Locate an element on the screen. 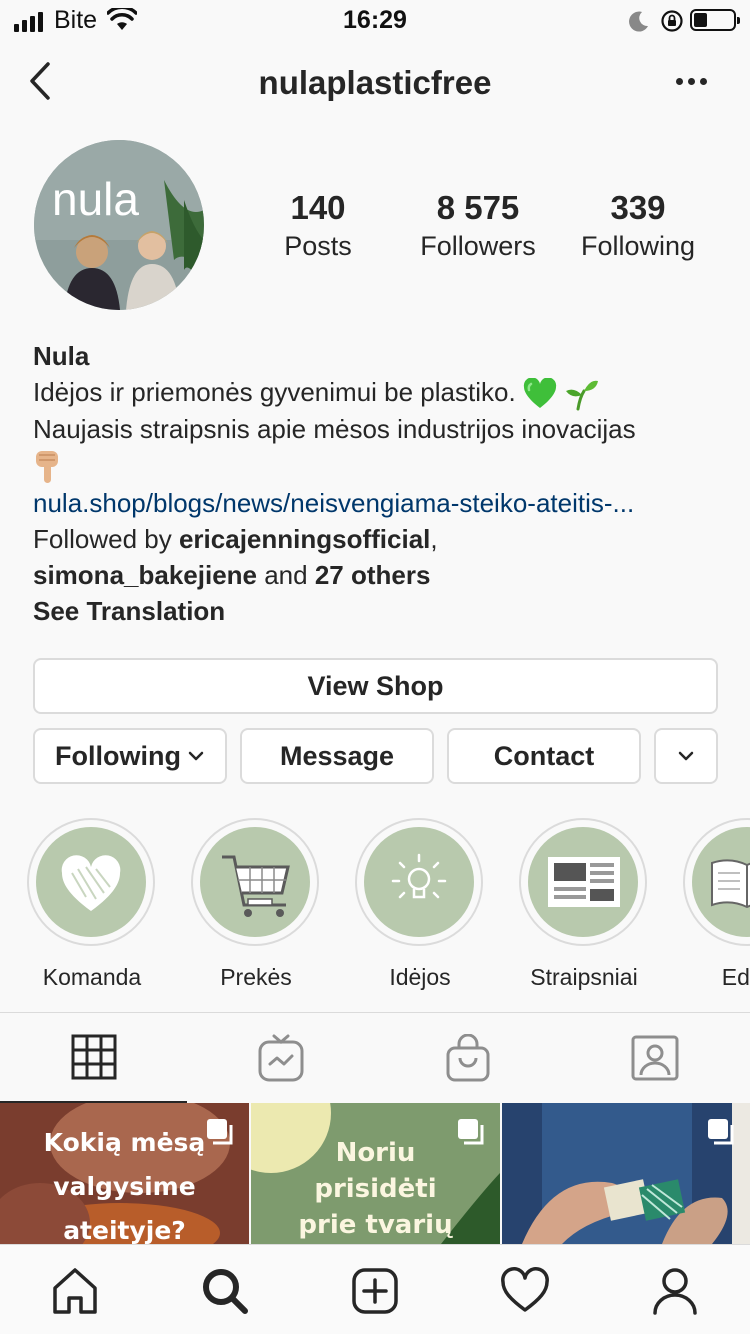  post-thumbnail: Noriu prisidėti prie tvarių is located at coordinates (375, 1173).